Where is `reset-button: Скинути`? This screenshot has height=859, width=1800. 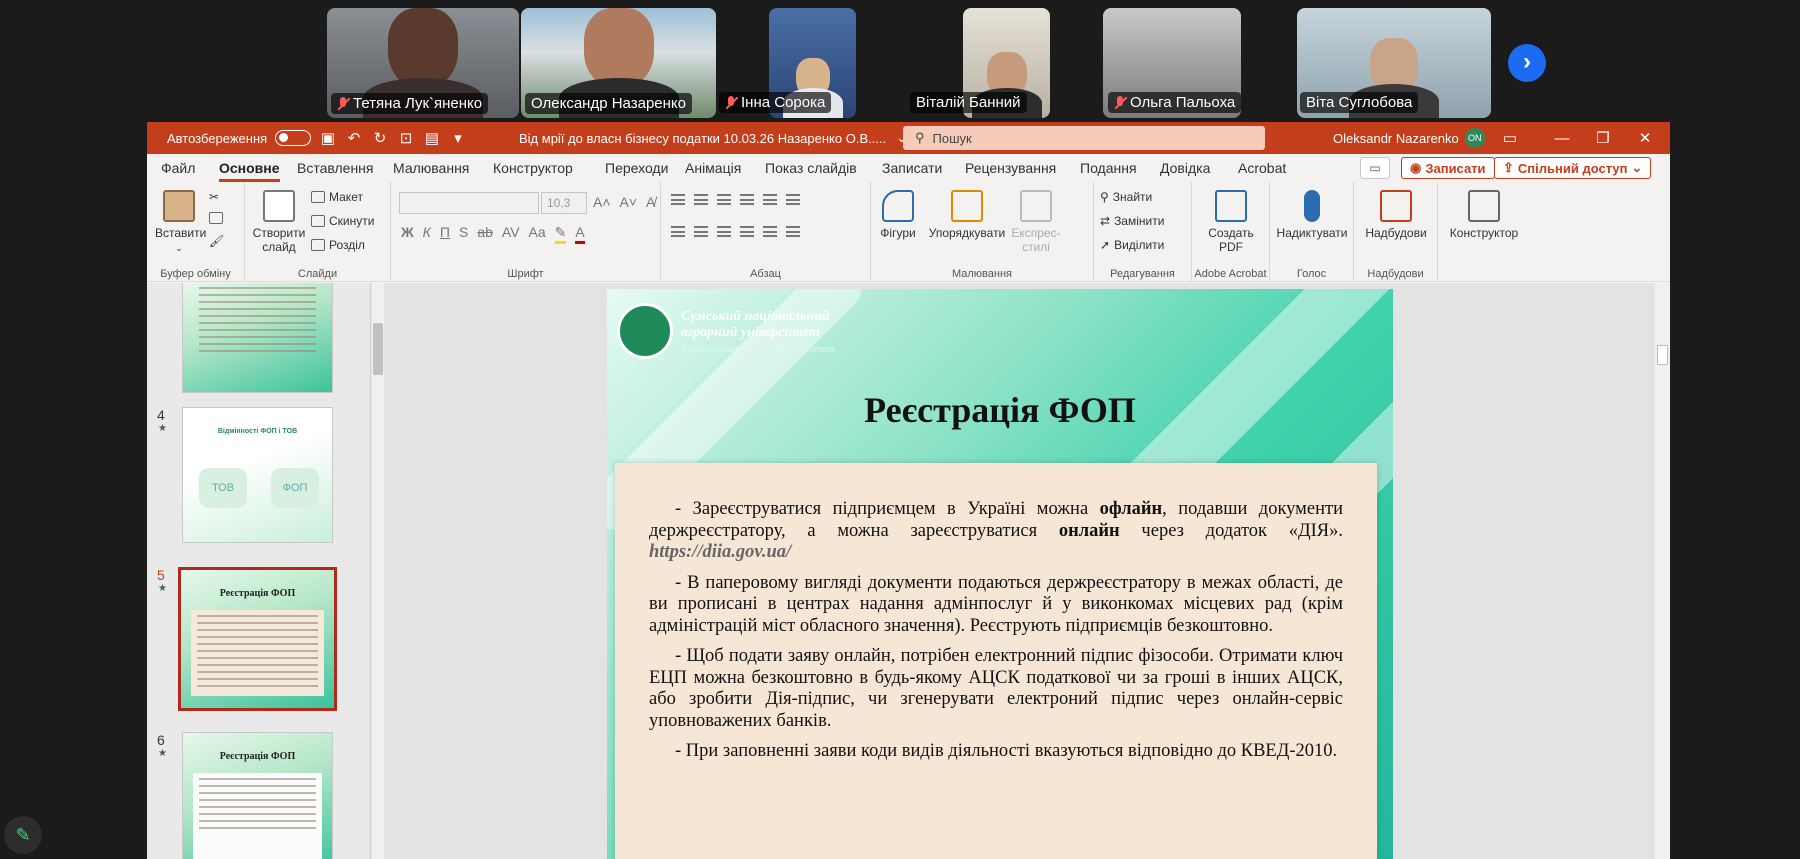
reset-button: Скинути is located at coordinates (342, 221).